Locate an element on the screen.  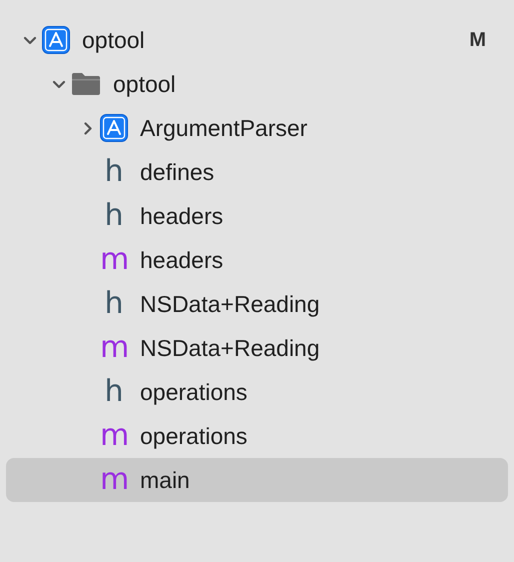
navigator-row: m NSData+Reading is located at coordinates (257, 348).